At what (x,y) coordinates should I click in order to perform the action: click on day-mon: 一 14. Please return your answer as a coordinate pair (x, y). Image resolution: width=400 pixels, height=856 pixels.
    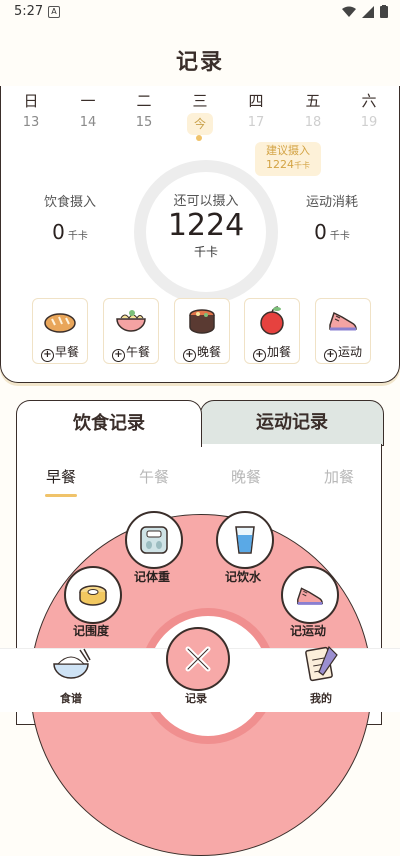
    Looking at the image, I should click on (88, 110).